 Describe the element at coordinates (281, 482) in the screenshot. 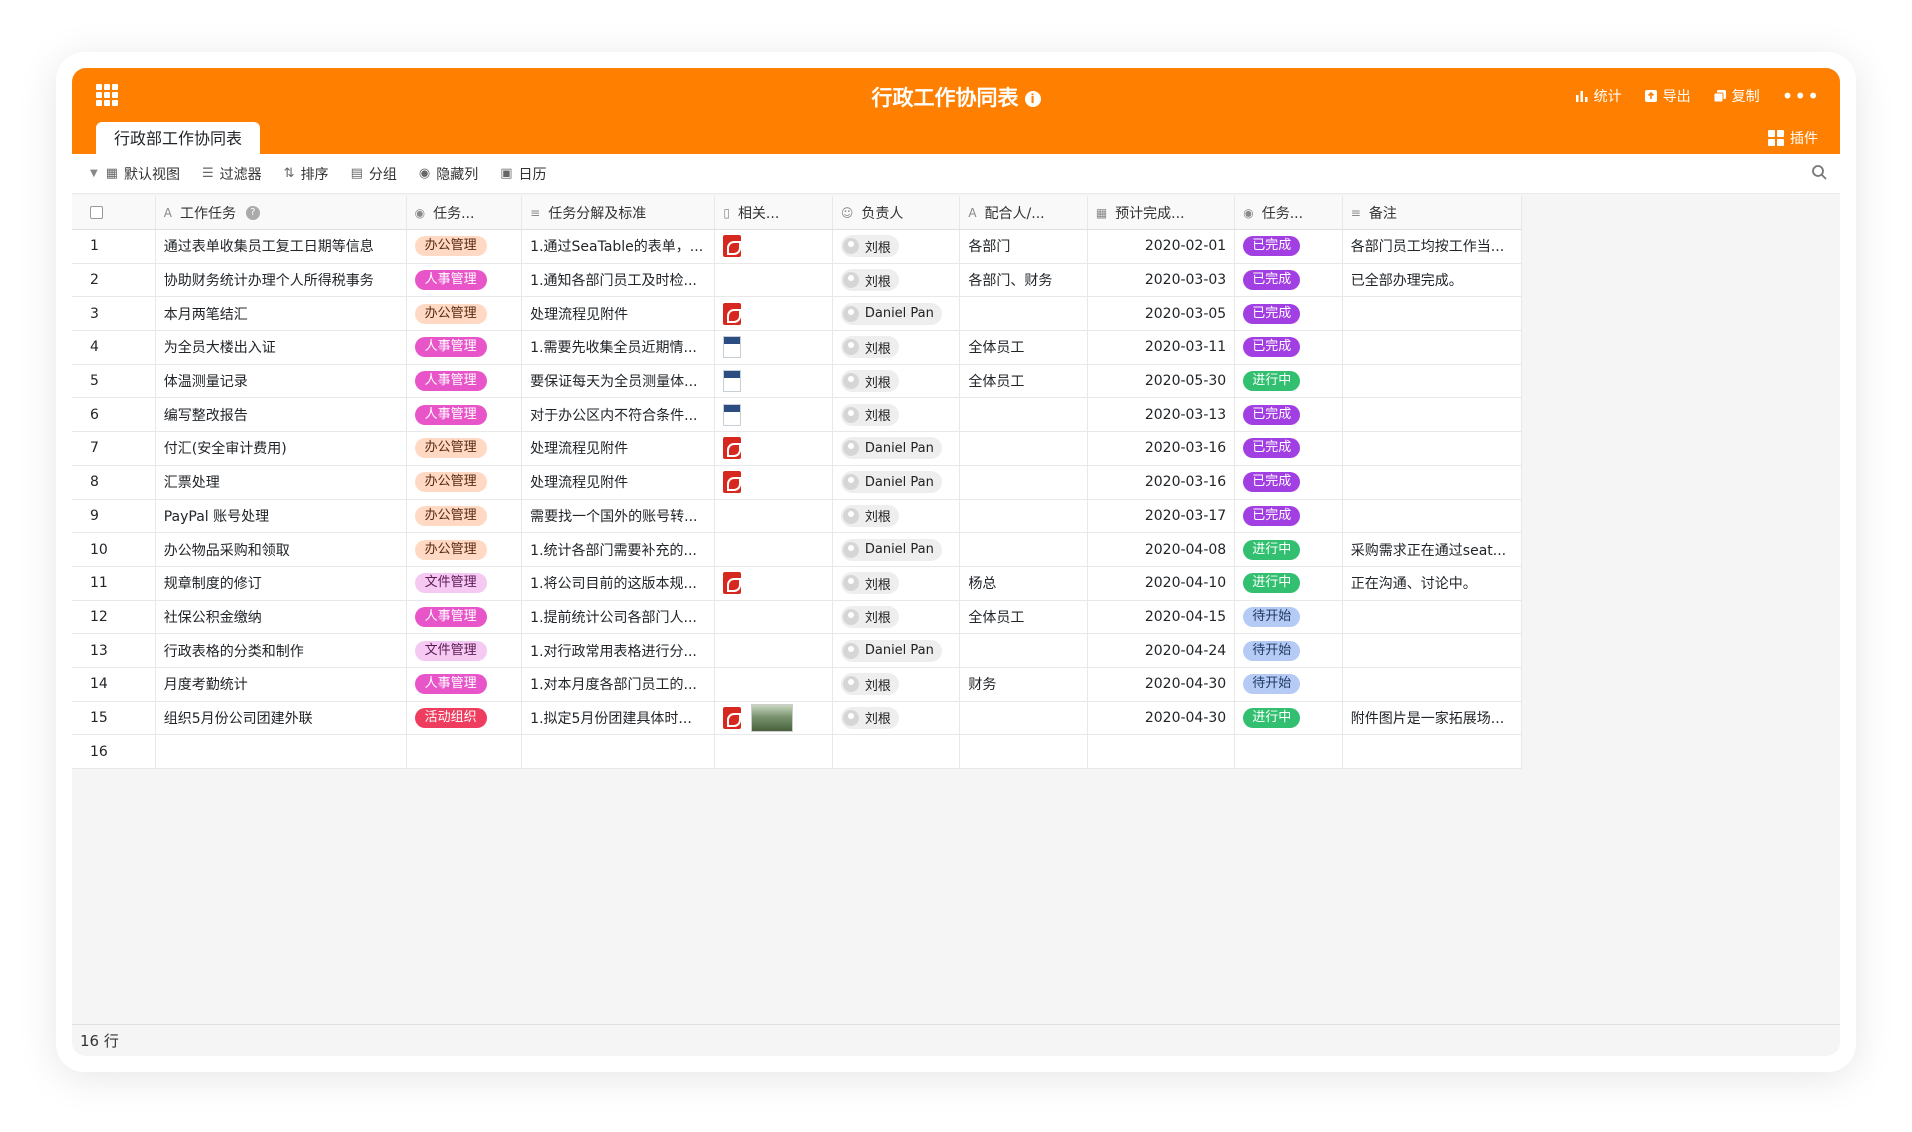

I see `task-cell: 汇票处理` at that location.